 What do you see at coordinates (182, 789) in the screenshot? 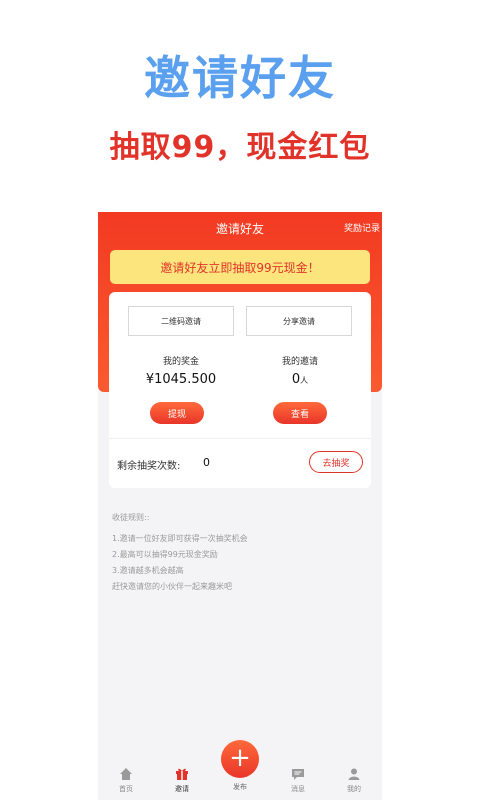
I see `tab-invite-label: 邀请` at bounding box center [182, 789].